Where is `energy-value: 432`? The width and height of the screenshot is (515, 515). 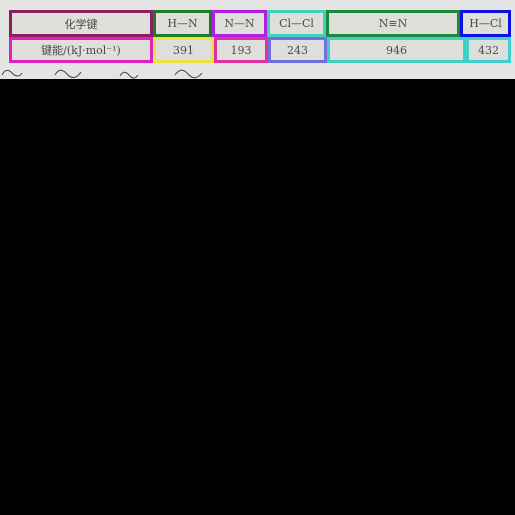 energy-value: 432 is located at coordinates (488, 50).